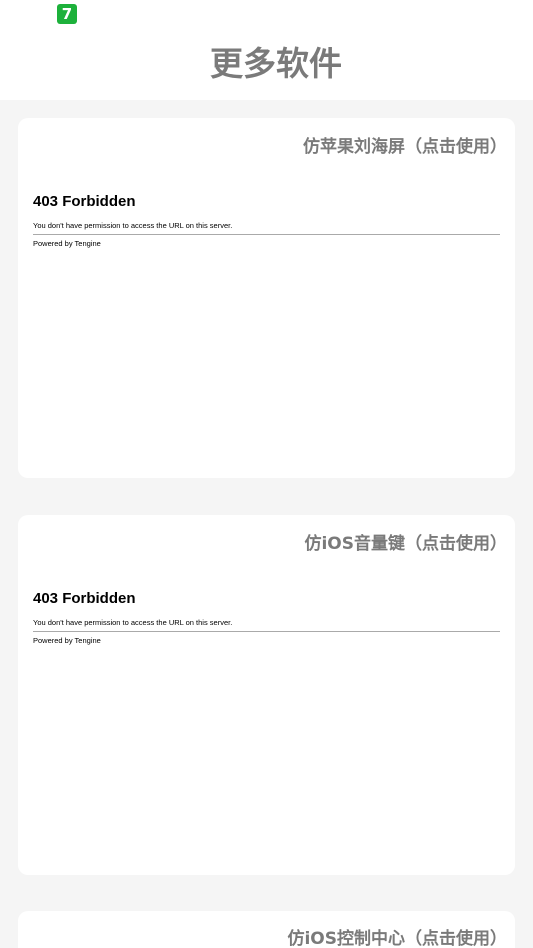 The image size is (533, 948). Describe the element at coordinates (276, 63) in the screenshot. I see `page-title: 更多软件` at that location.